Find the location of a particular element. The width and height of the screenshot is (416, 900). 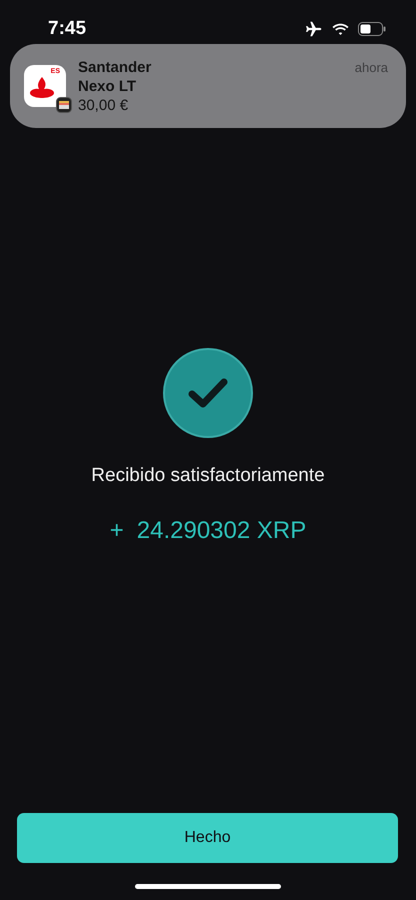

status-time: 7:45 is located at coordinates (67, 28).